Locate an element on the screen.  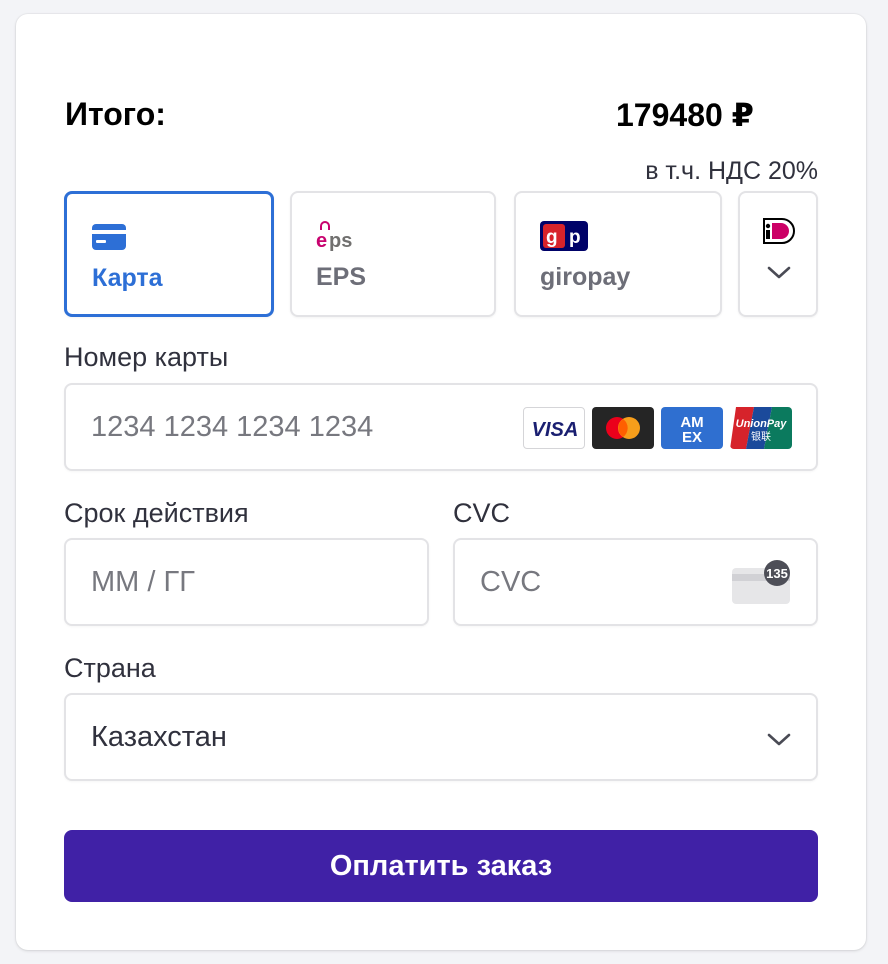
card-icon is located at coordinates (109, 239).